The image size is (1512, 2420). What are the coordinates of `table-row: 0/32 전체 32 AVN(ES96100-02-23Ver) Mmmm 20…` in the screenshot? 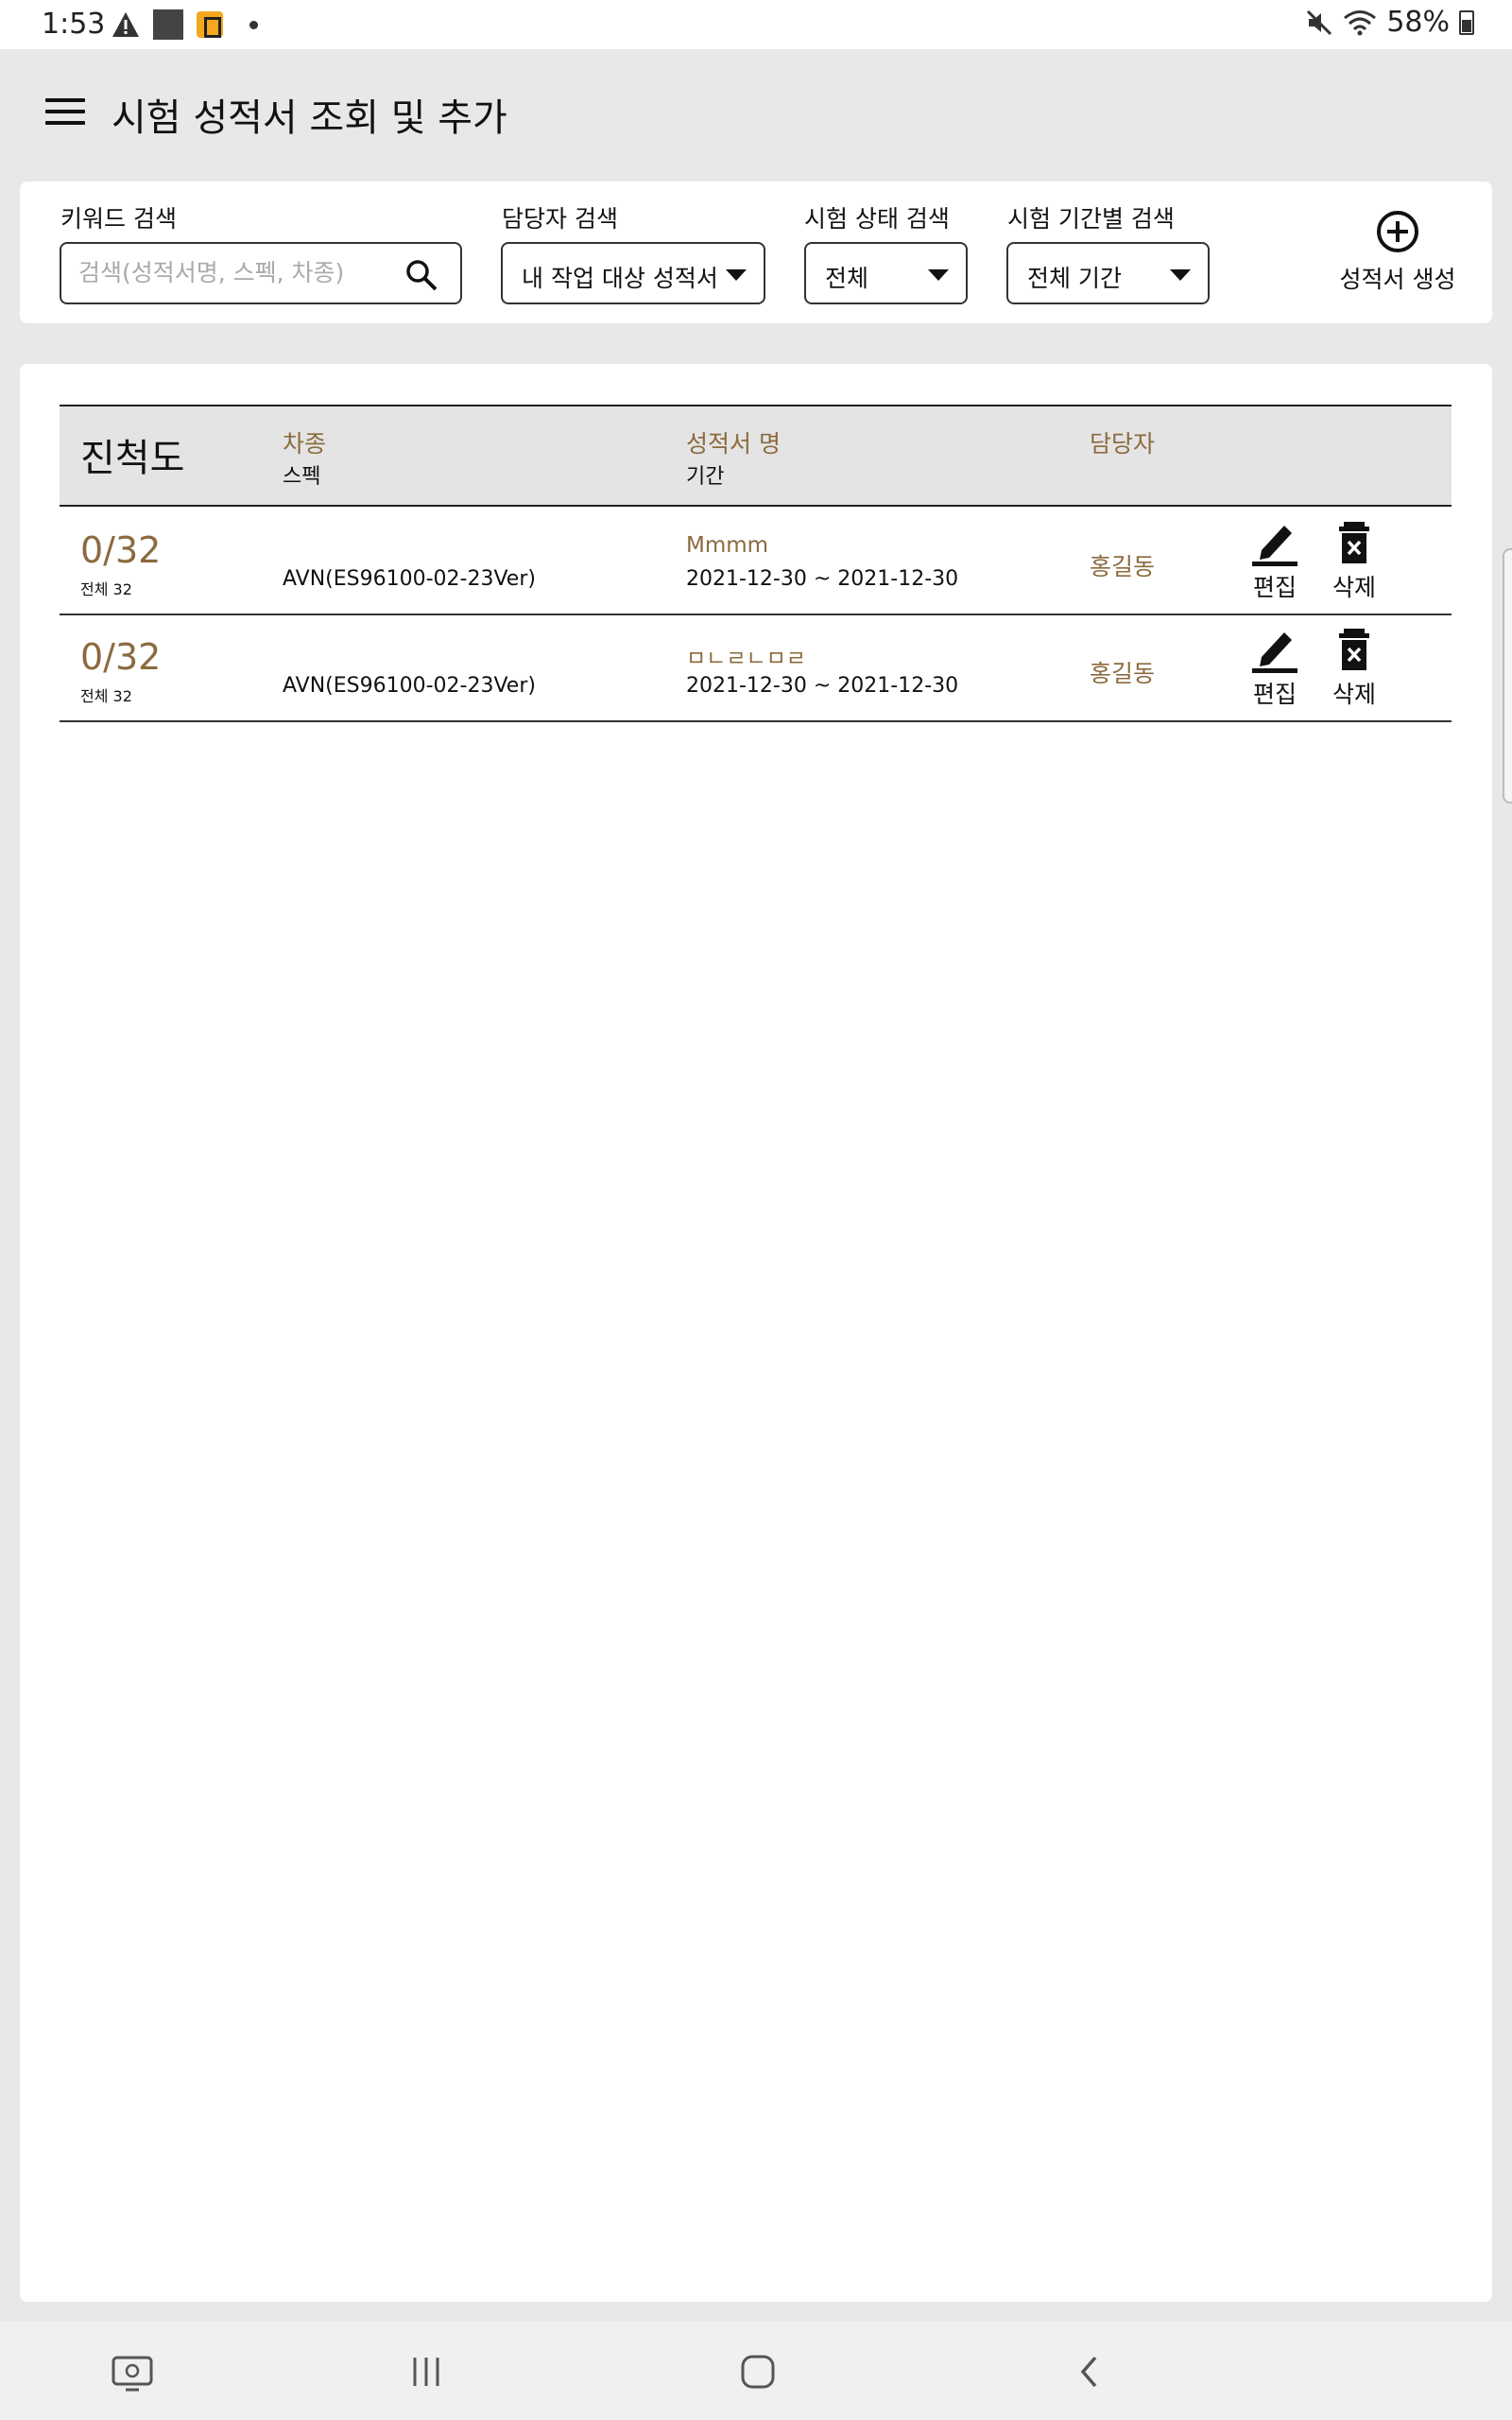 It's located at (756, 562).